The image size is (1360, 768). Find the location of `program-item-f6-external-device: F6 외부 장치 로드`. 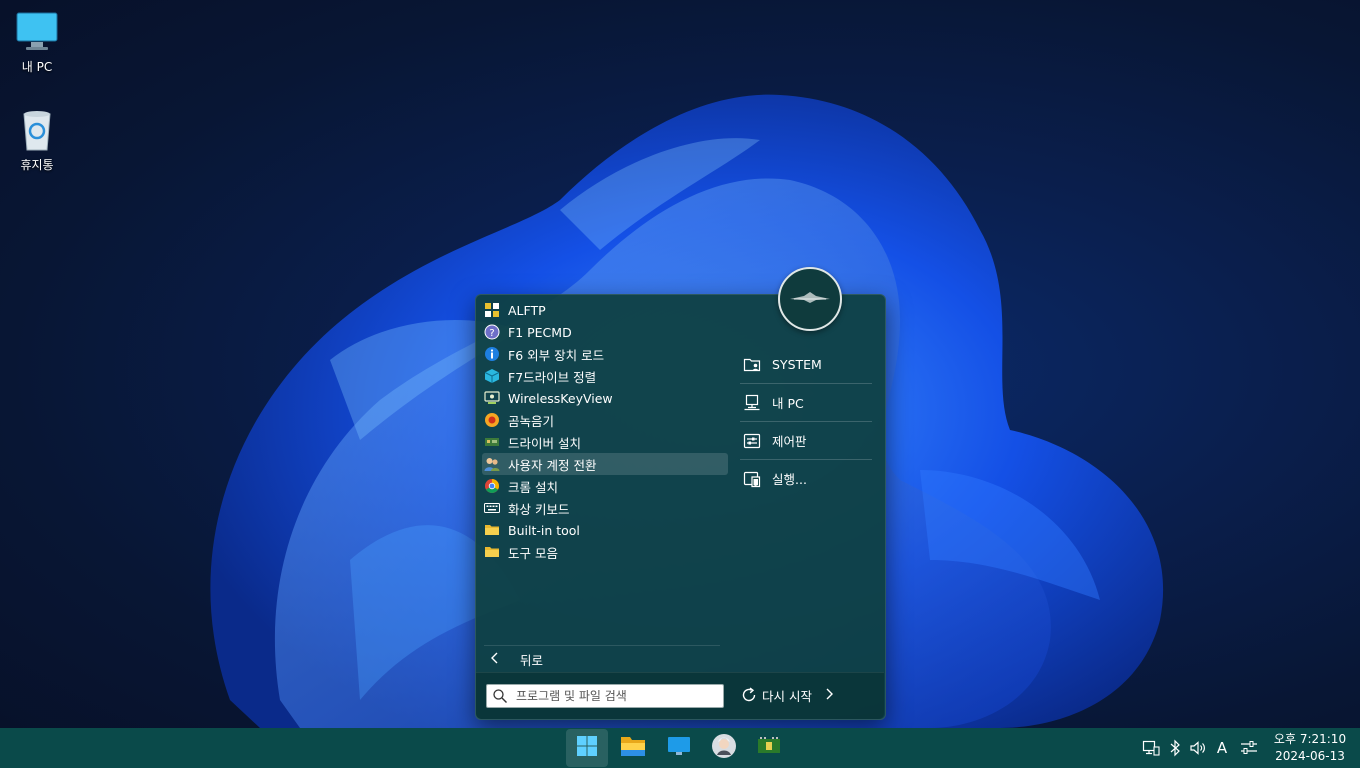

program-item-f6-external-device: F6 외부 장치 로드 is located at coordinates (605, 354).